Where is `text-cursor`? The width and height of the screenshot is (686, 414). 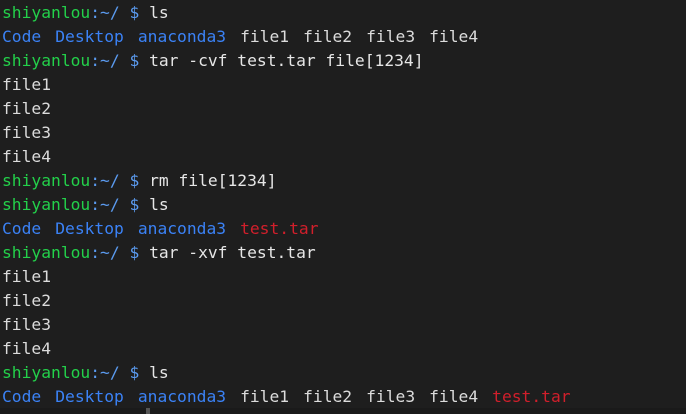
text-cursor is located at coordinates (148, 411).